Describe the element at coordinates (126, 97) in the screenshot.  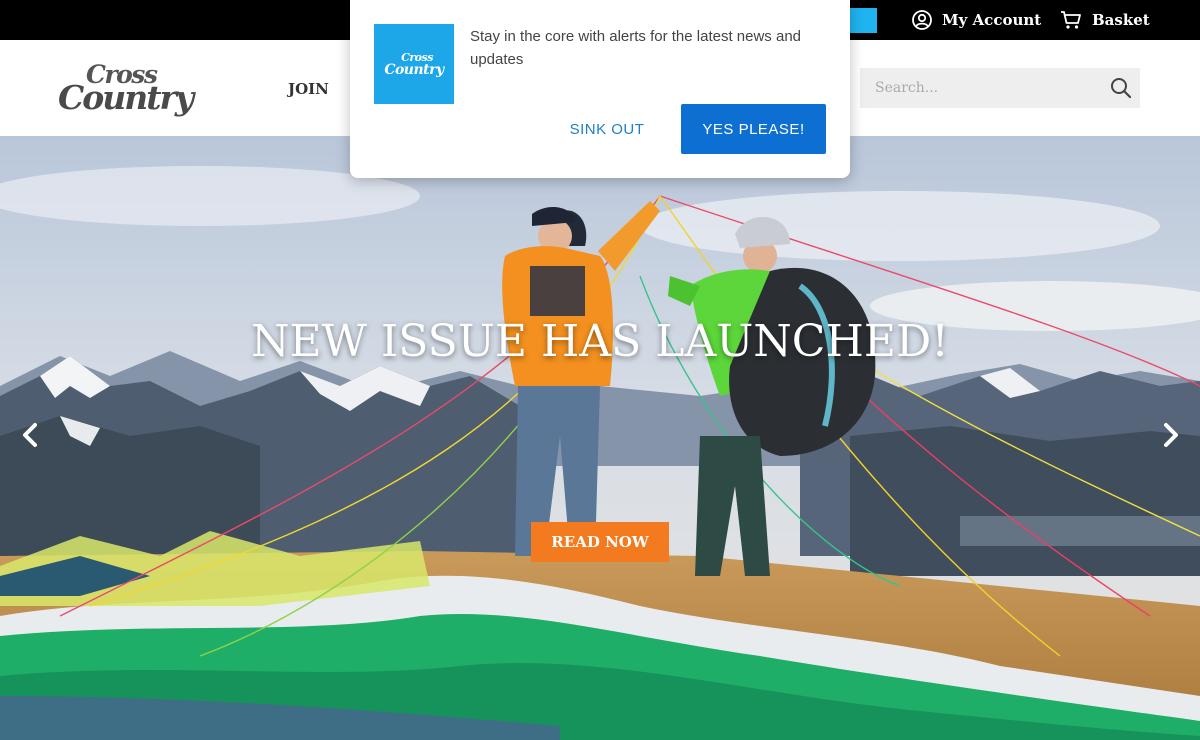
I see `logo-line-2: Country` at that location.